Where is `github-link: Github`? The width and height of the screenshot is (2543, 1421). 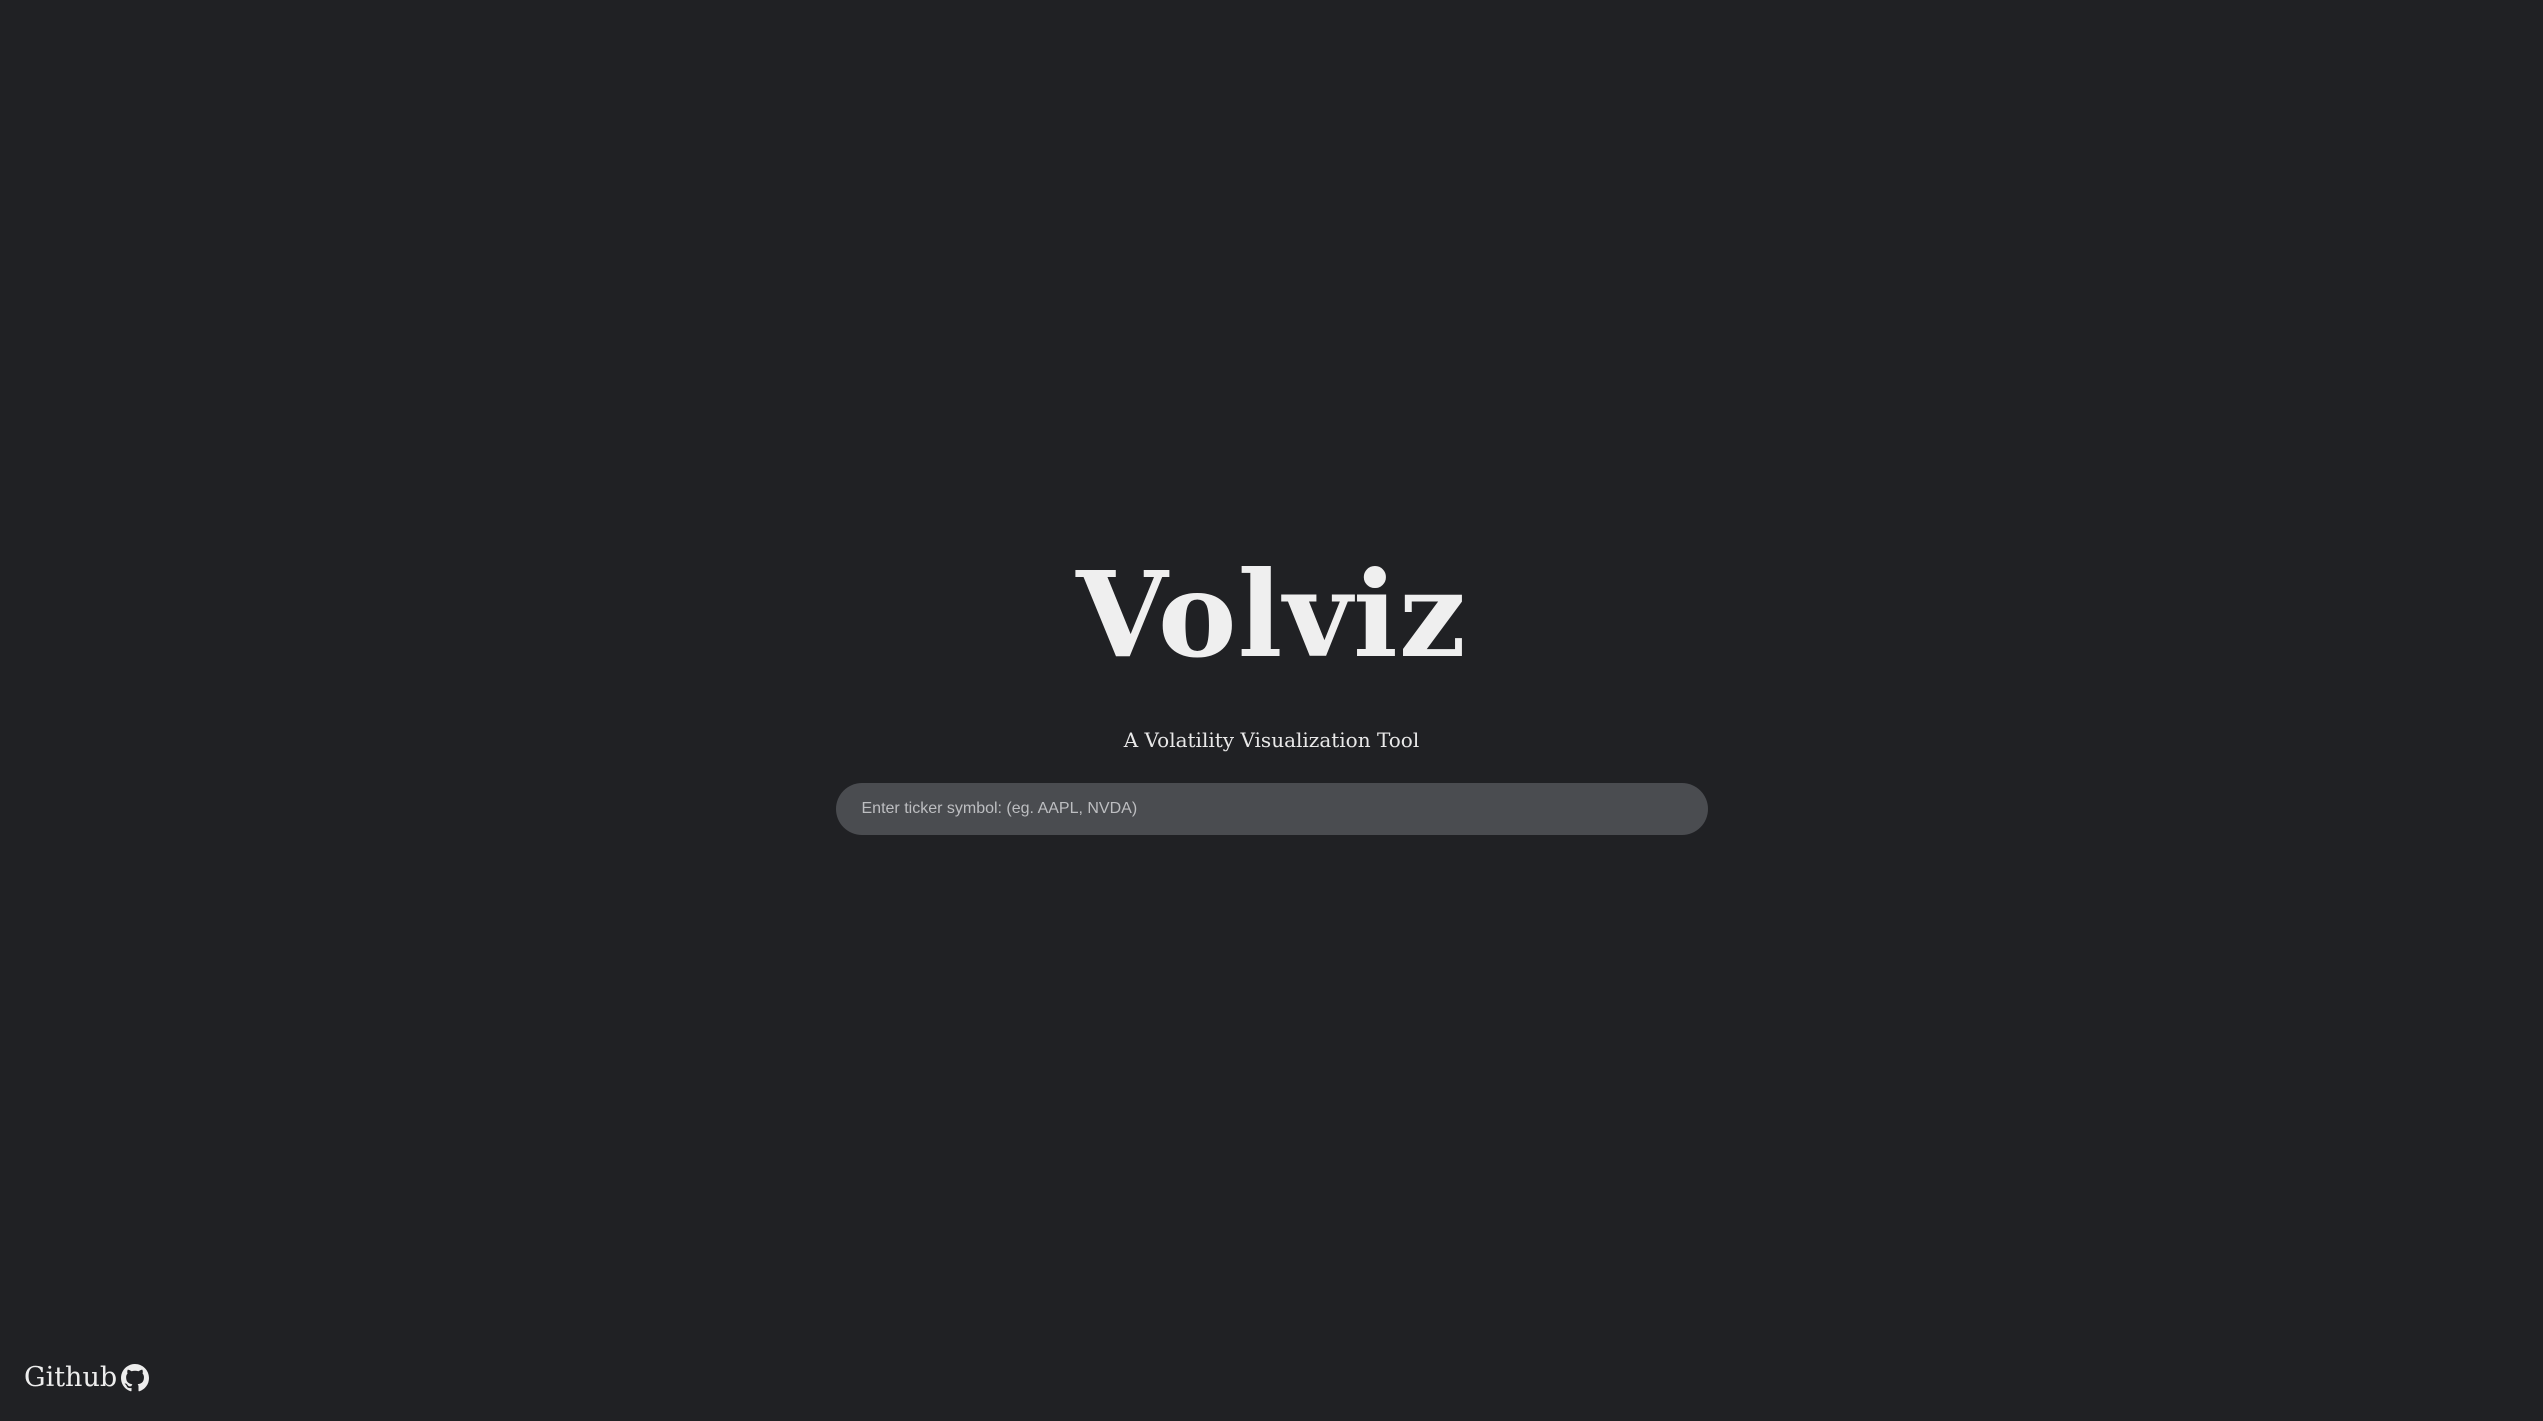 github-link: Github is located at coordinates (87, 1378).